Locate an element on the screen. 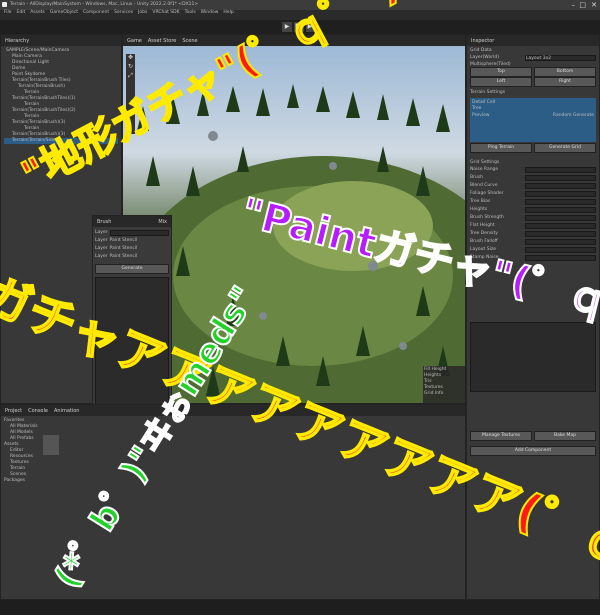 Image resolution: width=600 pixels, height=615 pixels. menu-window: Window is located at coordinates (210, 15).